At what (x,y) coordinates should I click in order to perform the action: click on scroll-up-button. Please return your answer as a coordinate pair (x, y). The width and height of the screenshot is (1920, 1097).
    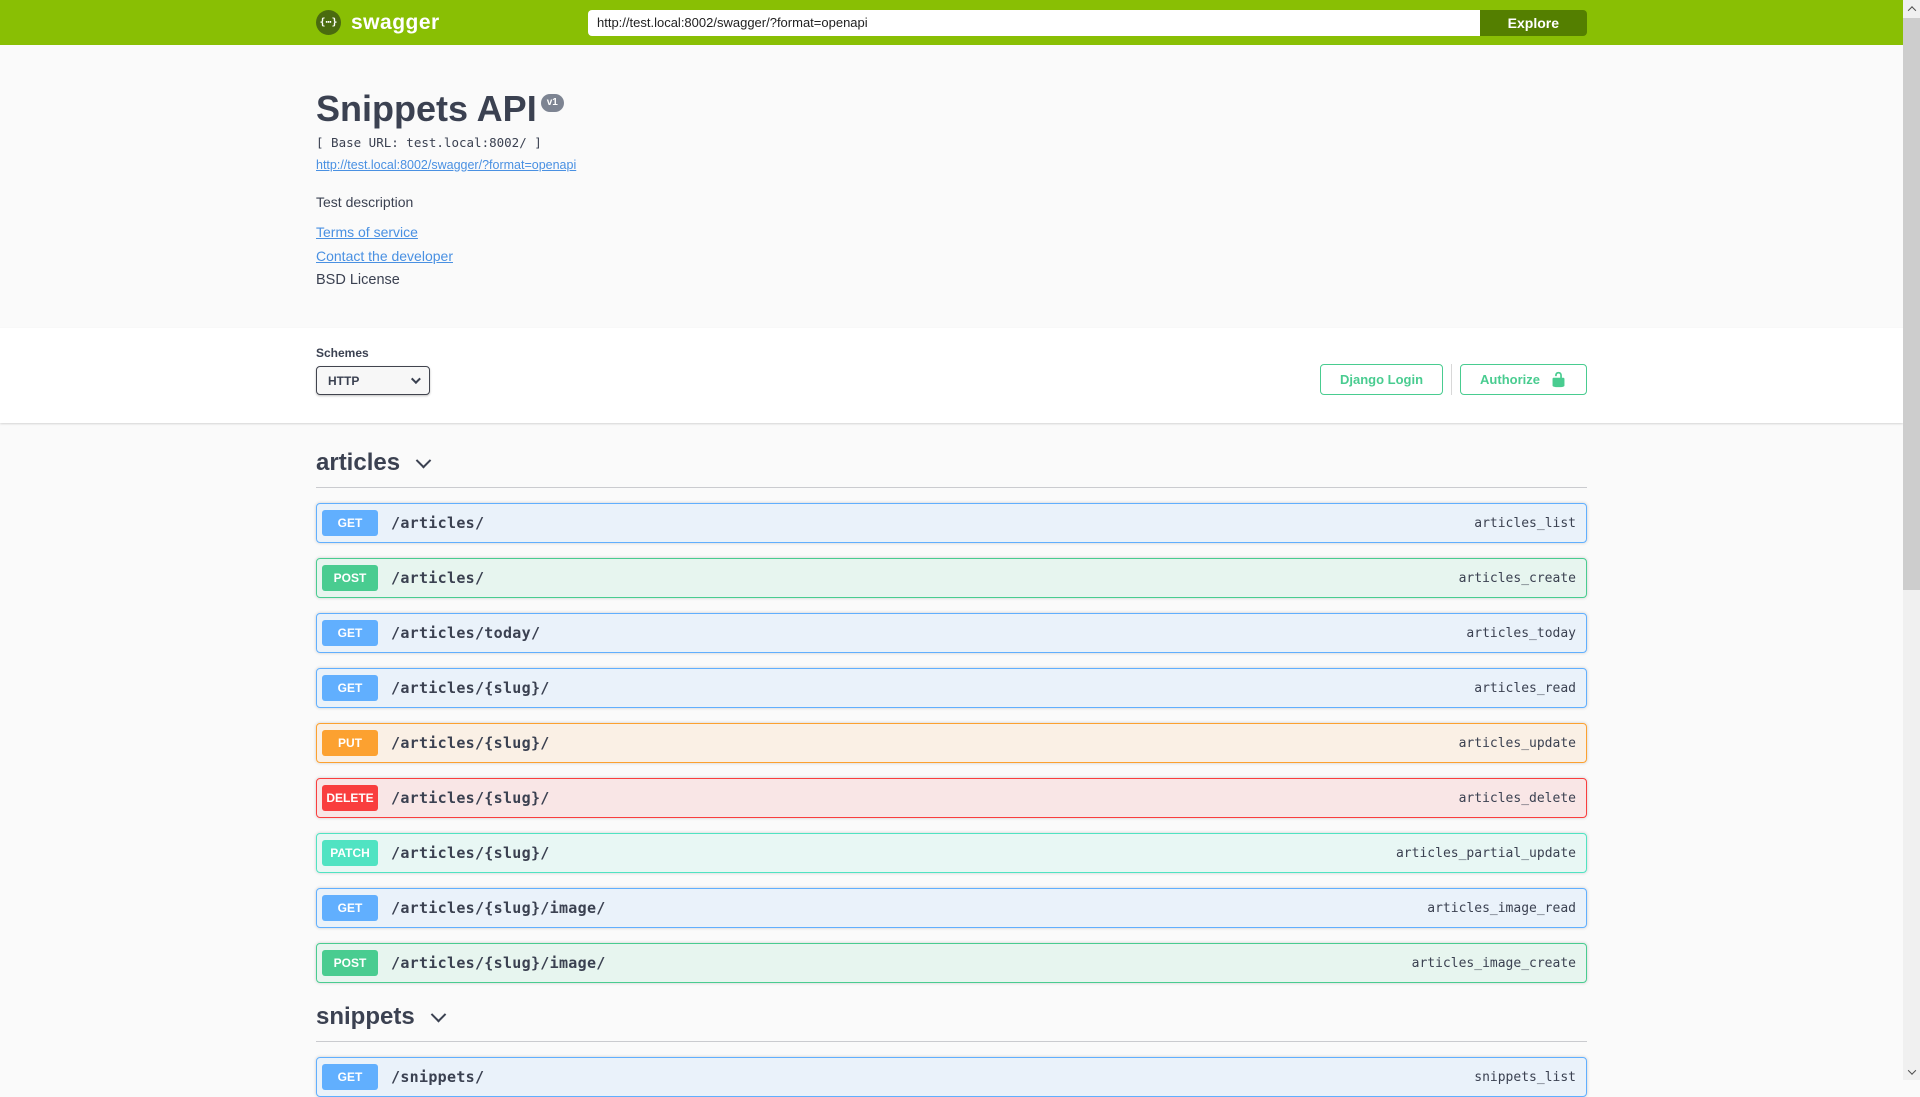
    Looking at the image, I should click on (1911, 8).